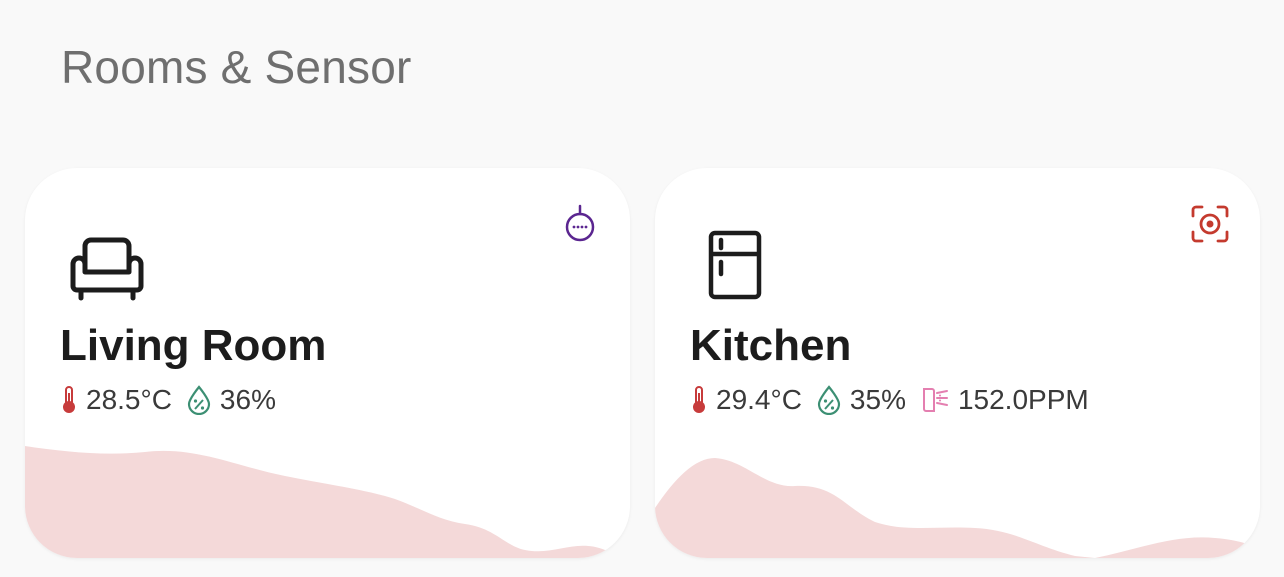 The width and height of the screenshot is (1284, 577). What do you see at coordinates (175, 400) in the screenshot?
I see `sensor-readings: 28.5°C 36%` at bounding box center [175, 400].